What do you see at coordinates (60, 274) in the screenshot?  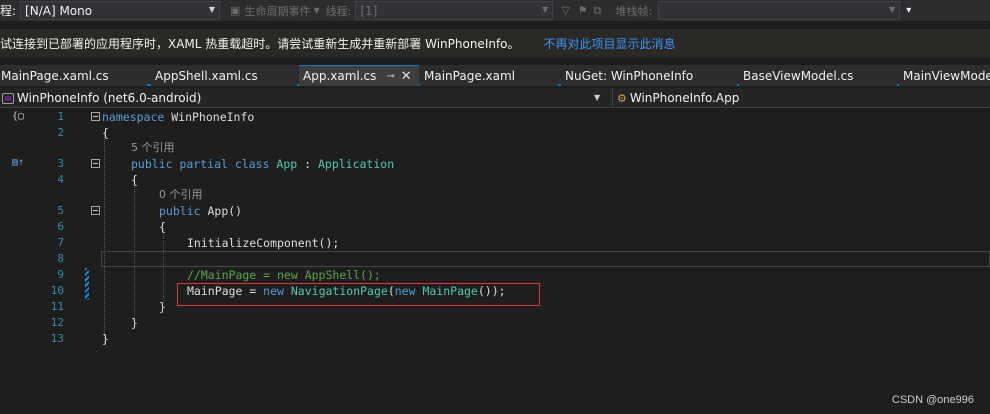 I see `line-number: 9` at bounding box center [60, 274].